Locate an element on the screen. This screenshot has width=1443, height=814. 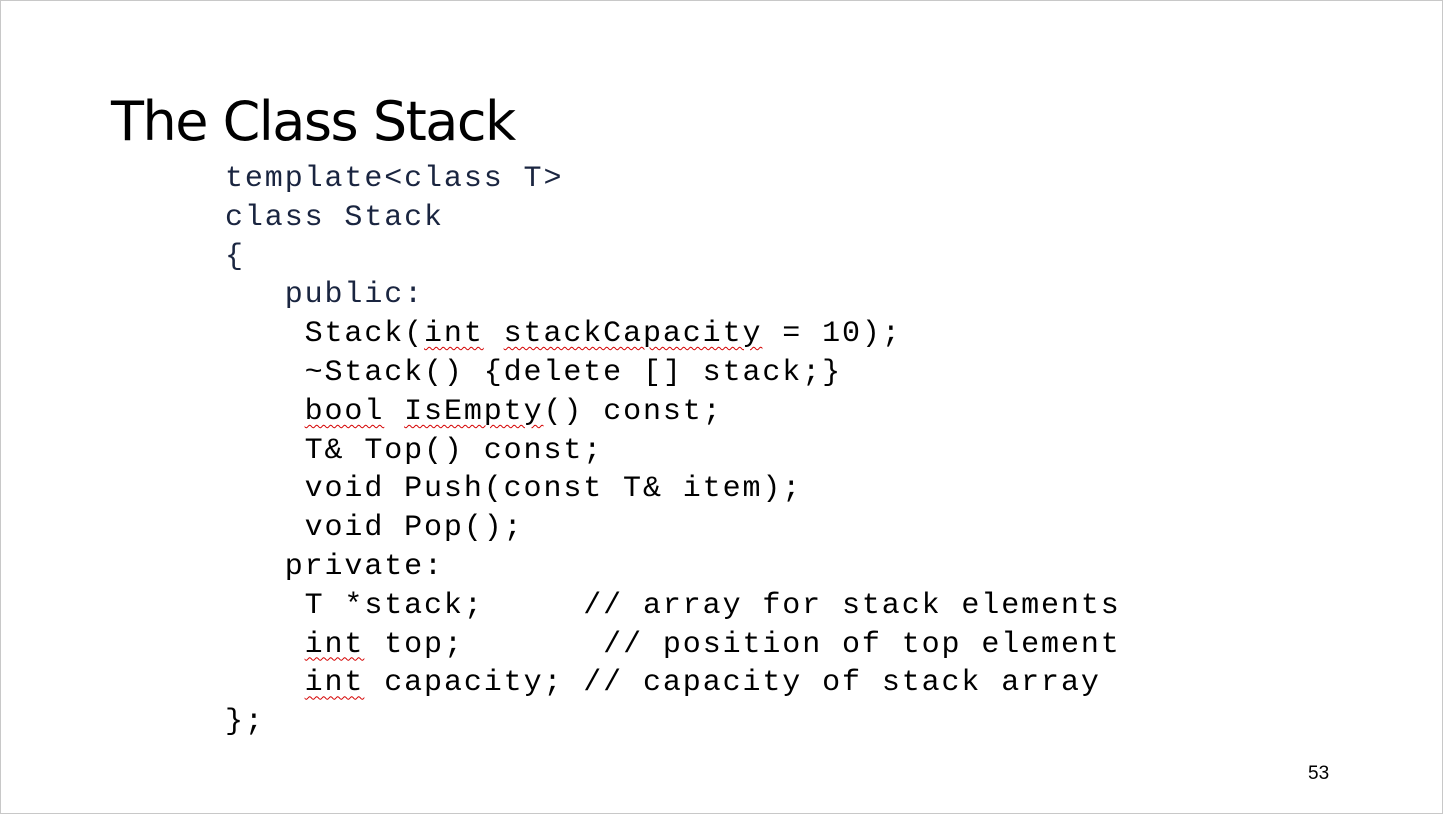
spellcheck-word-bool: bool is located at coordinates (344, 411).